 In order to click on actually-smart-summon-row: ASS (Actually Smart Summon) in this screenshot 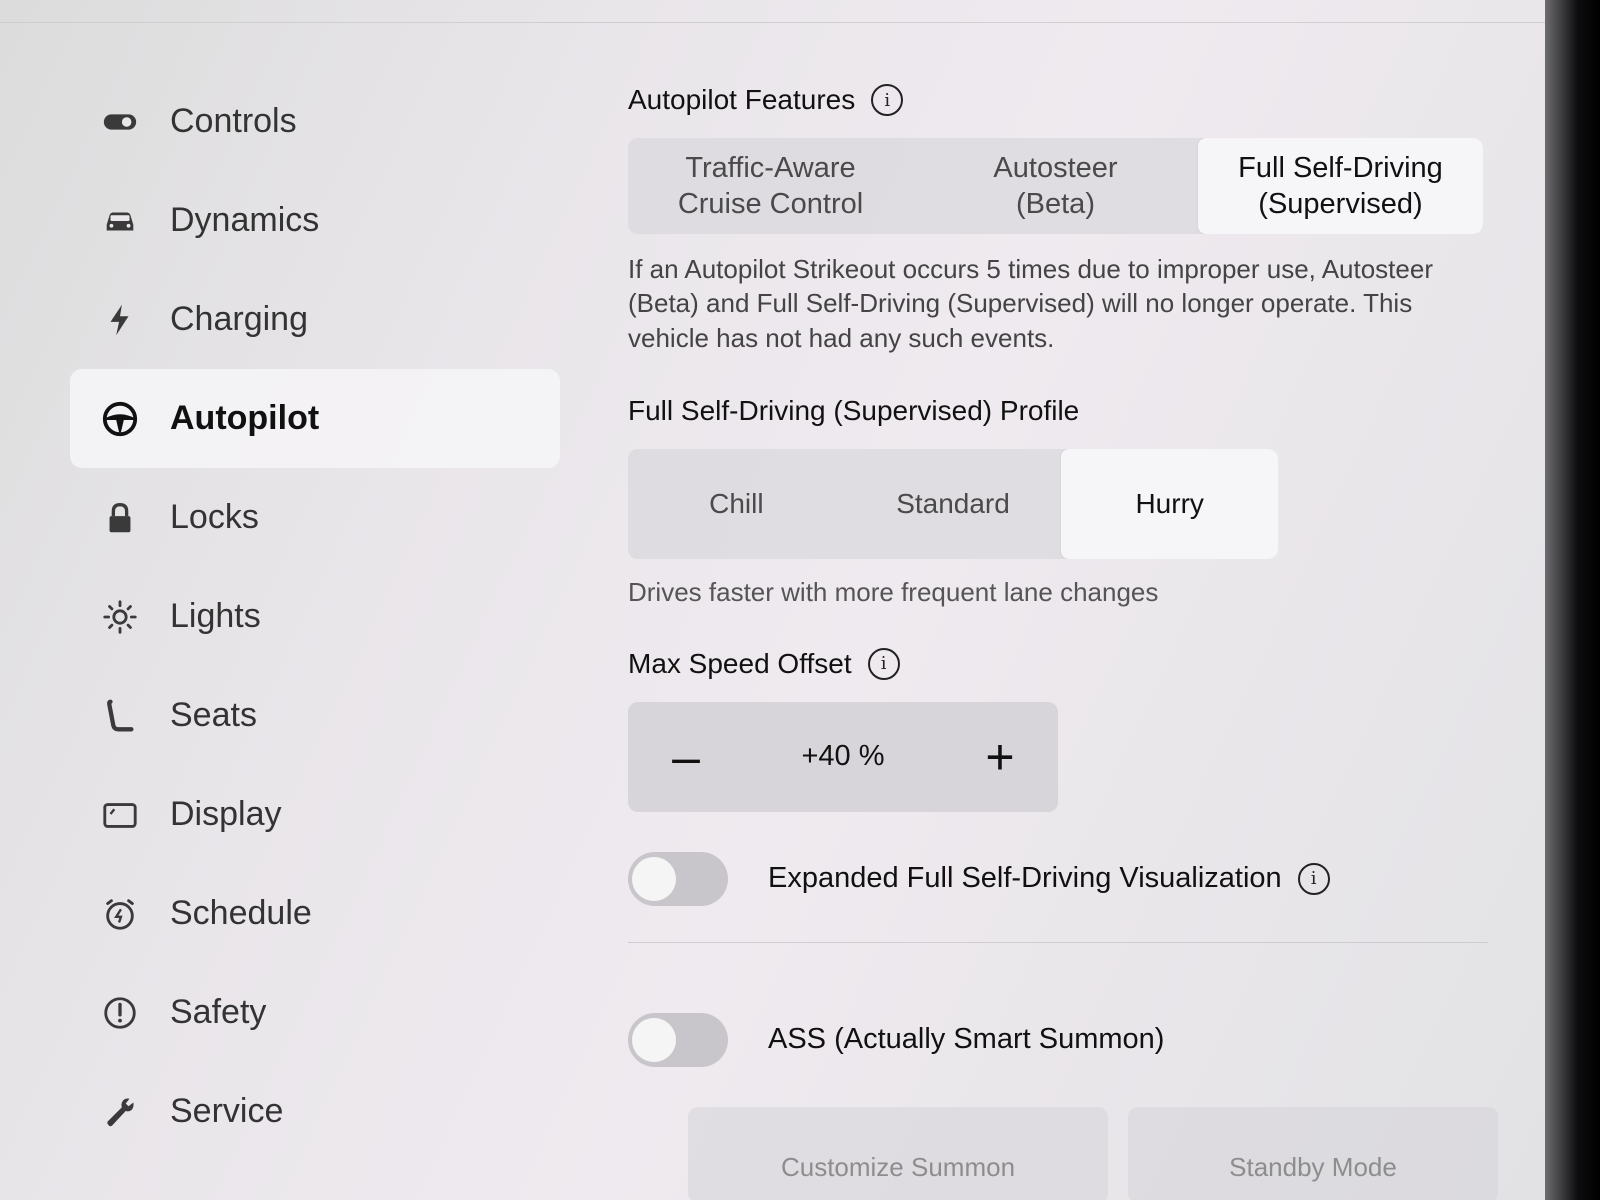, I will do `click(1063, 1039)`.